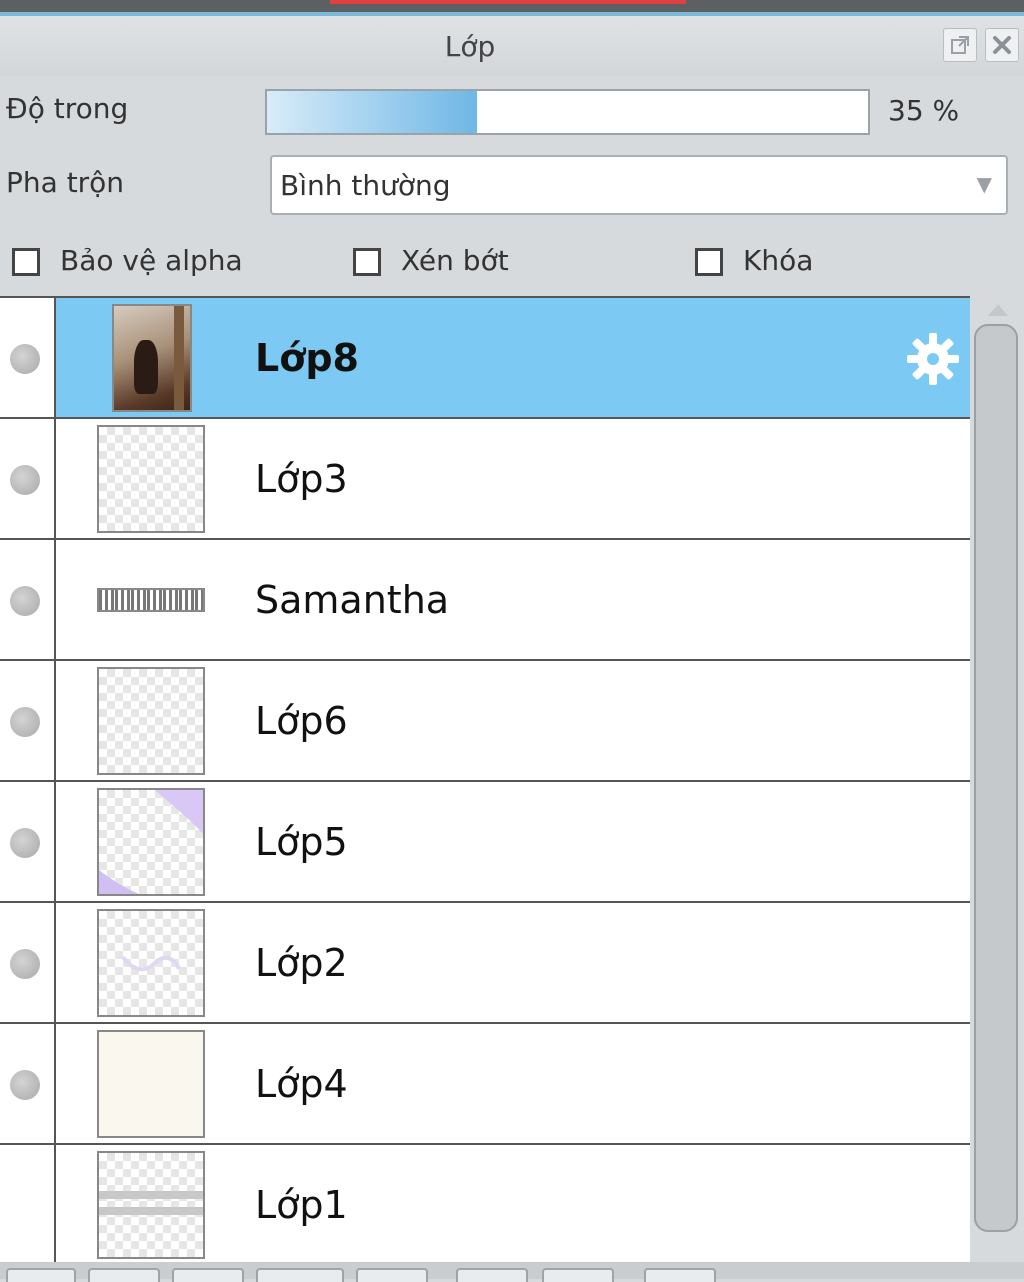  What do you see at coordinates (778, 260) in the screenshot?
I see `lock-label: Khóa` at bounding box center [778, 260].